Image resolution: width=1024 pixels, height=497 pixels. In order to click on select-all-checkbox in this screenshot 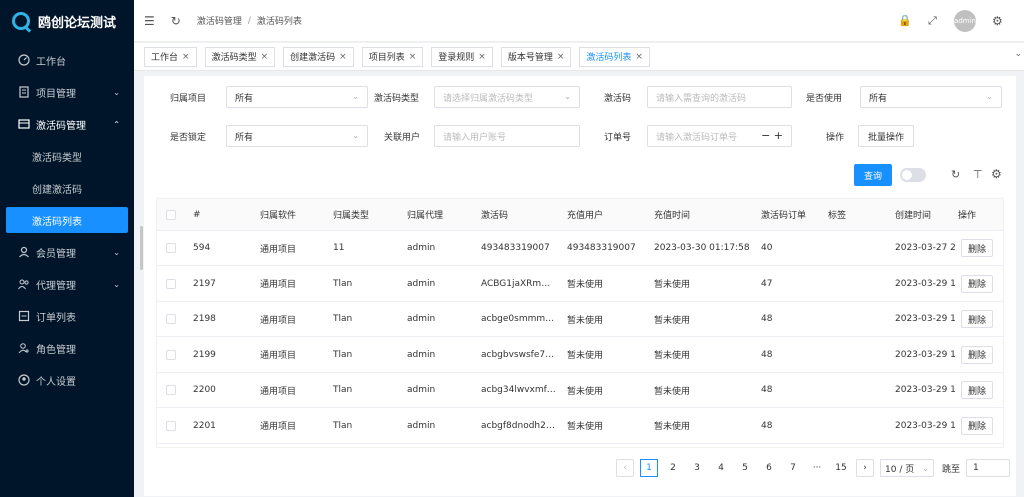, I will do `click(171, 214)`.